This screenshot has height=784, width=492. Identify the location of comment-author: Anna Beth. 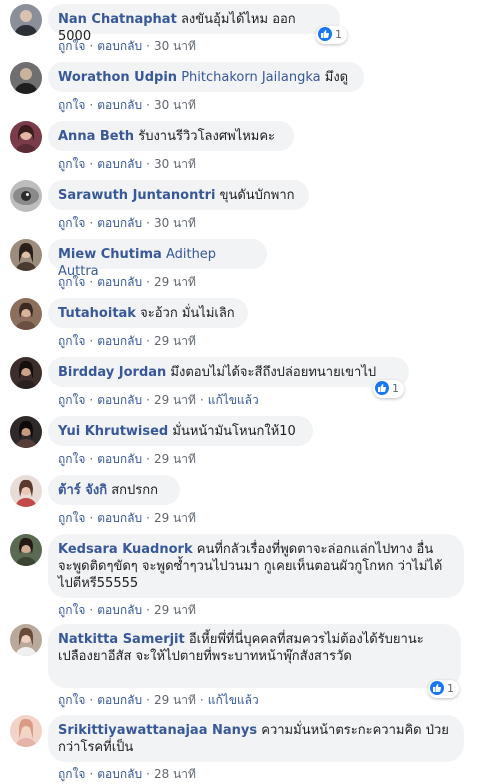
(96, 136).